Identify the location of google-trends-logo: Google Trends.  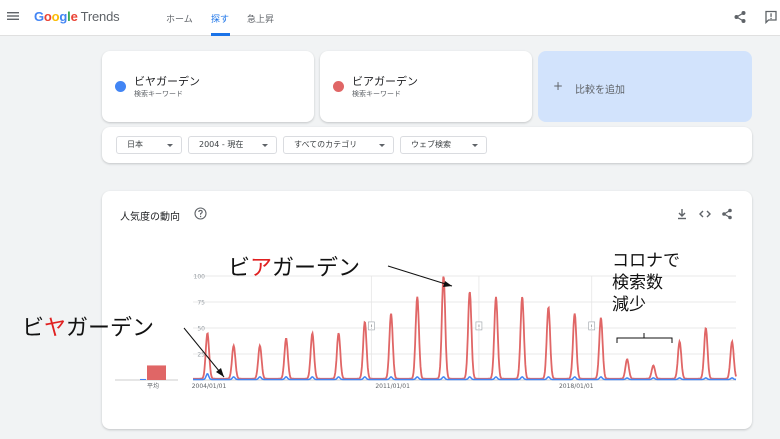
(77, 16).